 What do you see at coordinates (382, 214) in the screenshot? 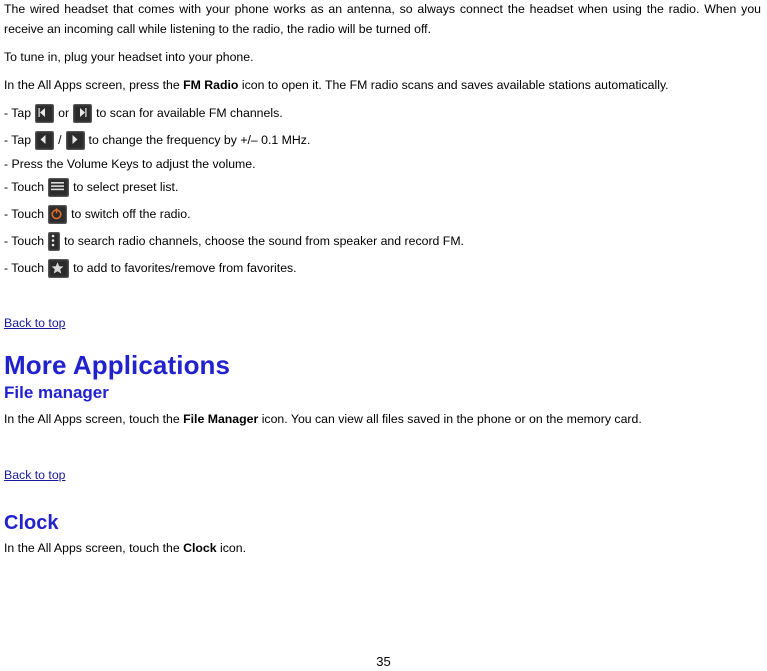
I see `bullet-switch-off-radio: - Touch to switch off the radio.` at bounding box center [382, 214].